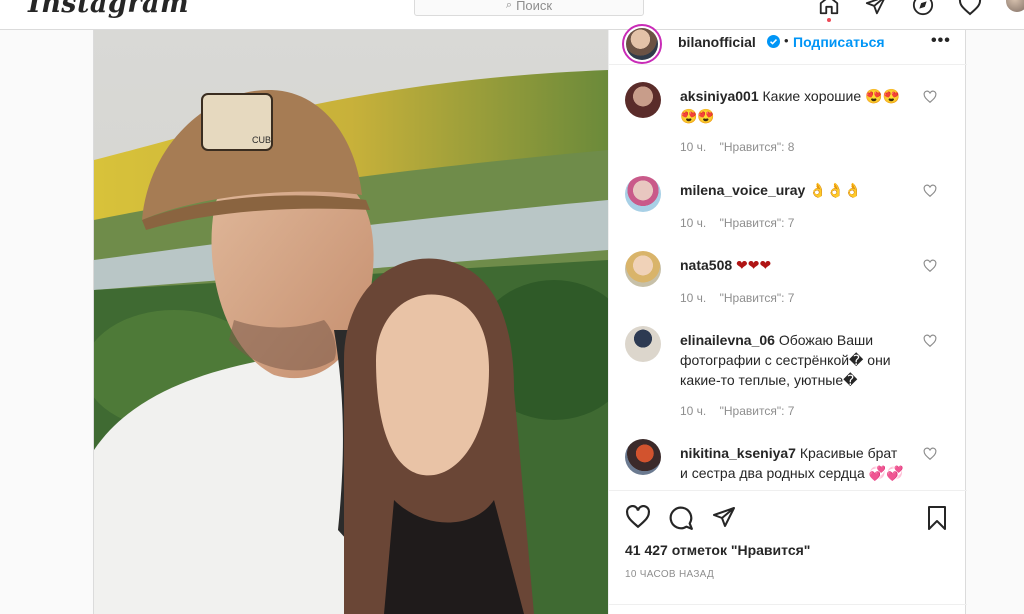  I want to click on comment-meta: 10 ч. "Нравится": 8, so click(742, 147).